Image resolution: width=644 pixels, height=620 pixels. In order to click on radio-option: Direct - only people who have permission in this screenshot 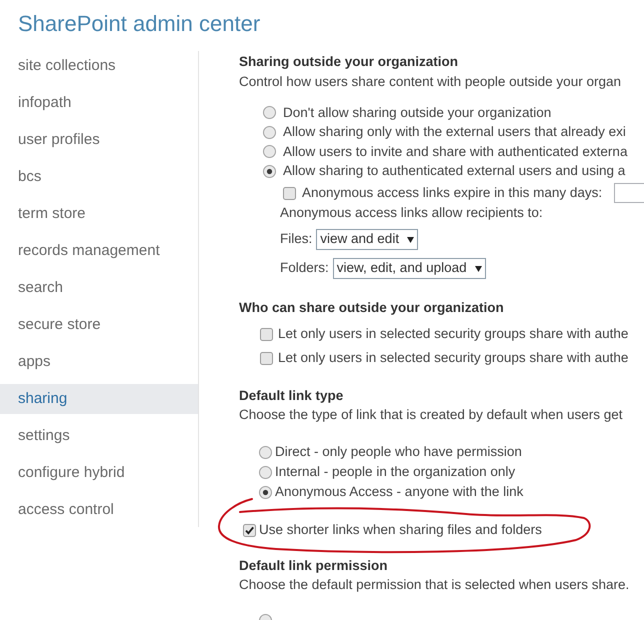, I will do `click(390, 452)`.